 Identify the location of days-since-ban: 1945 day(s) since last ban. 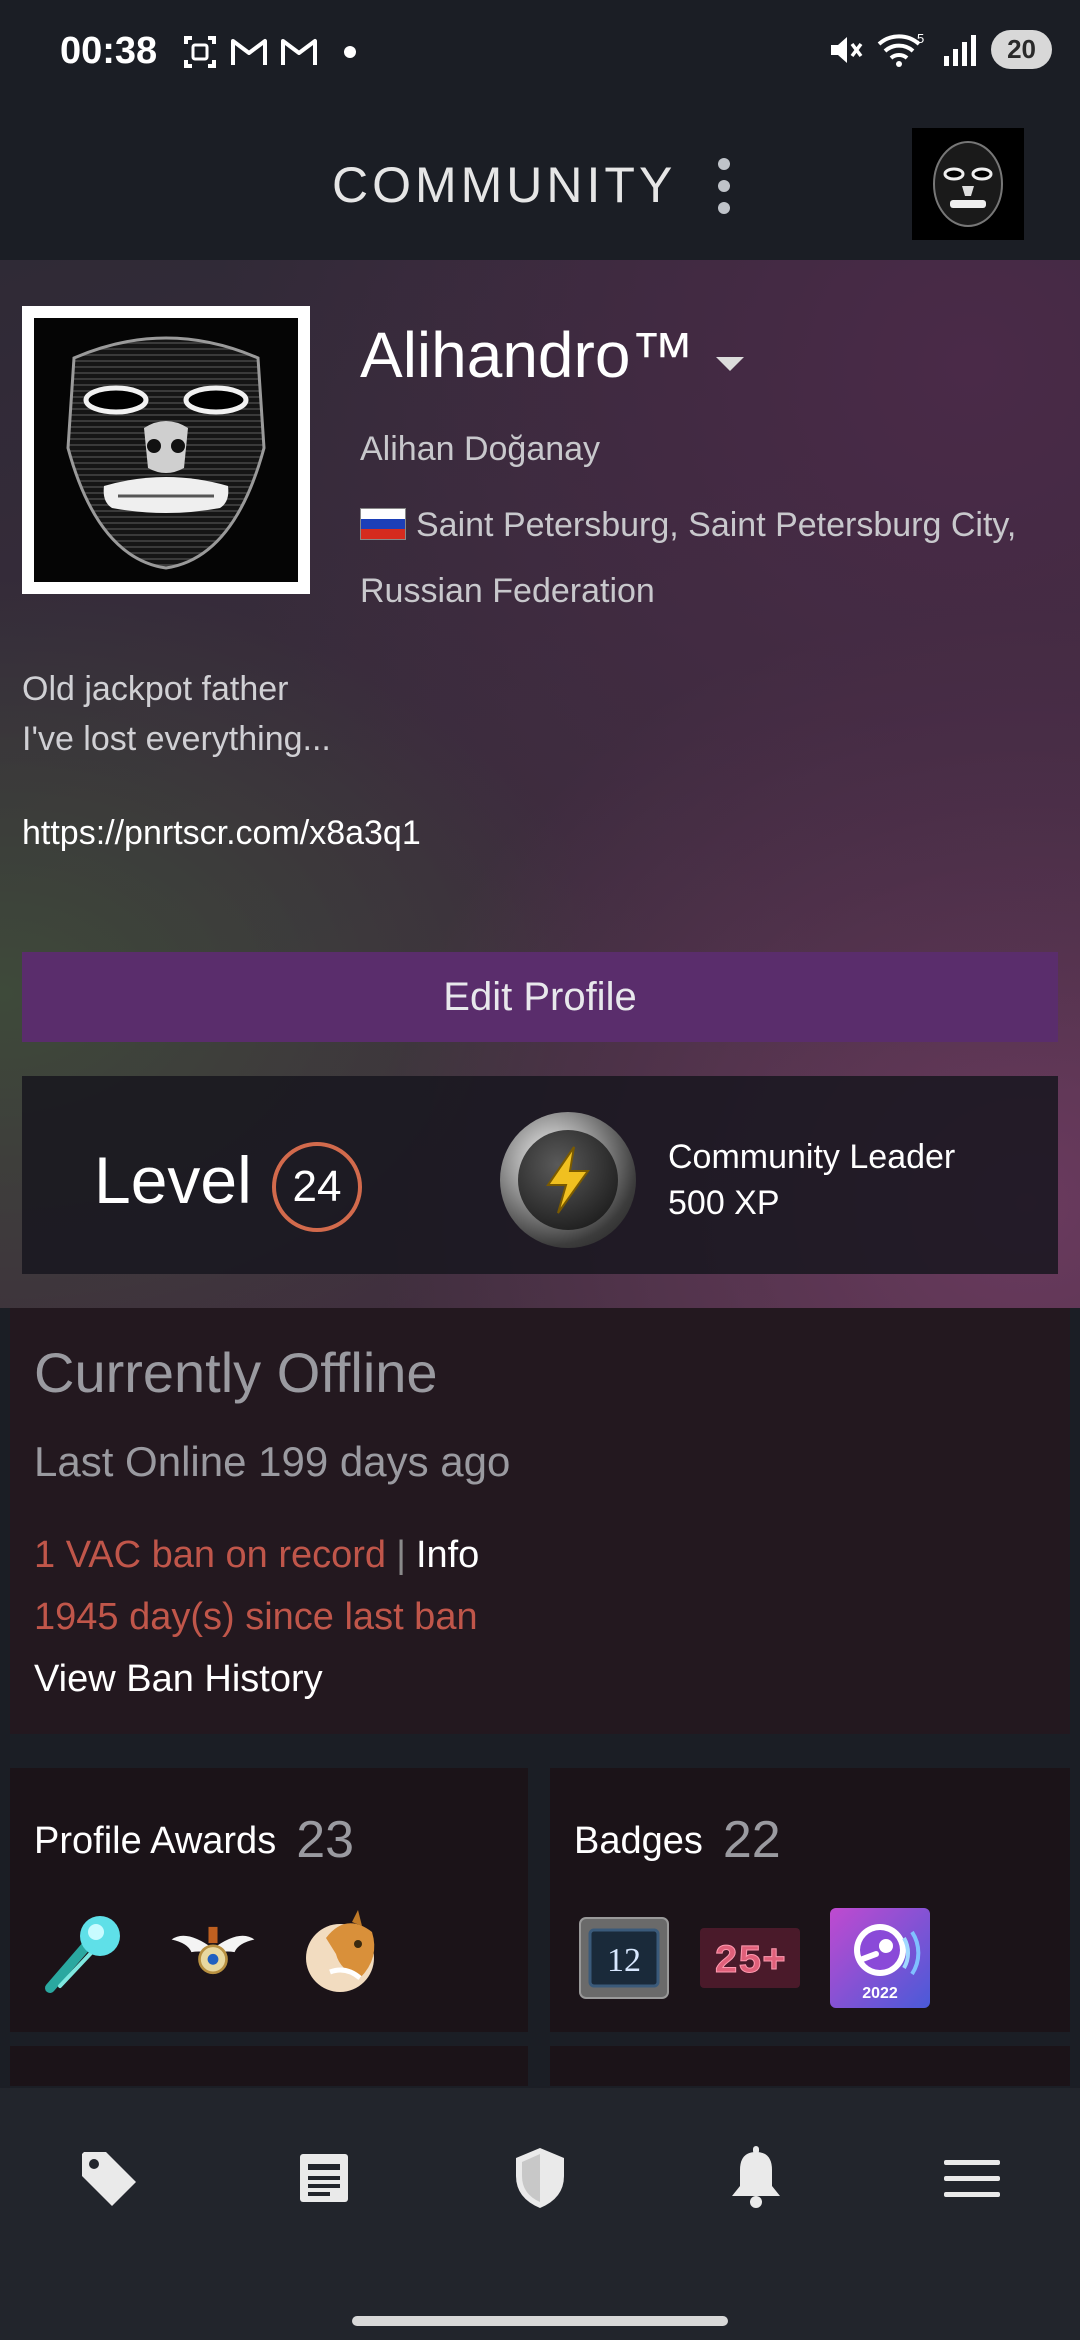
(256, 1617).